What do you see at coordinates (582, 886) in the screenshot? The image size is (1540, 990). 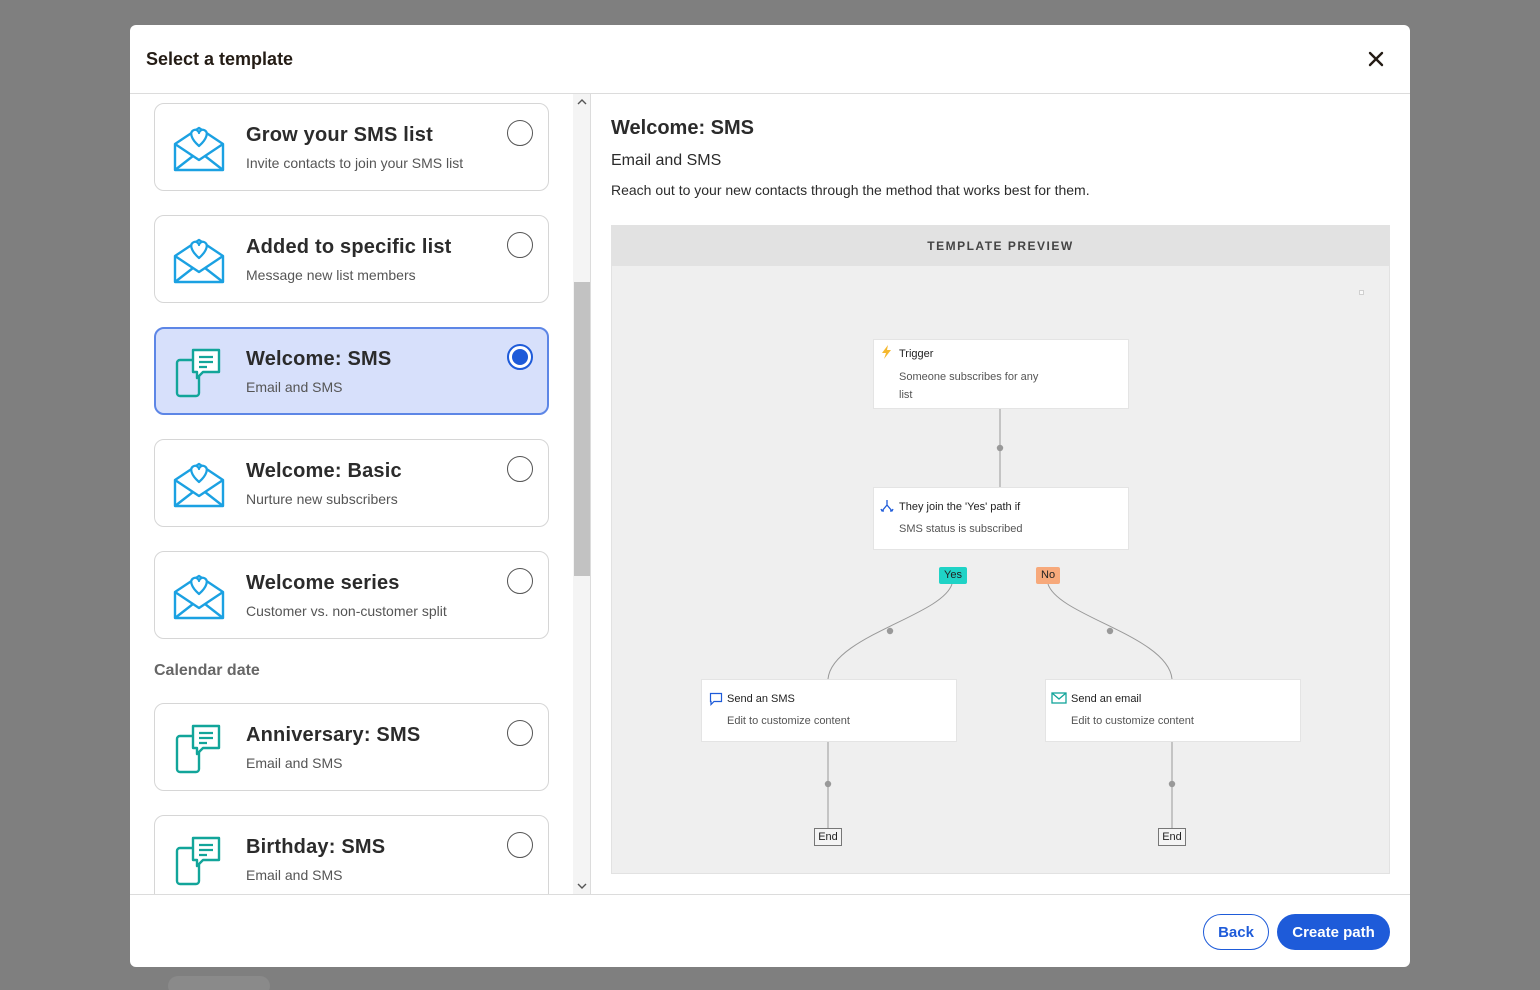 I see `scroll-down-arrow-icon` at bounding box center [582, 886].